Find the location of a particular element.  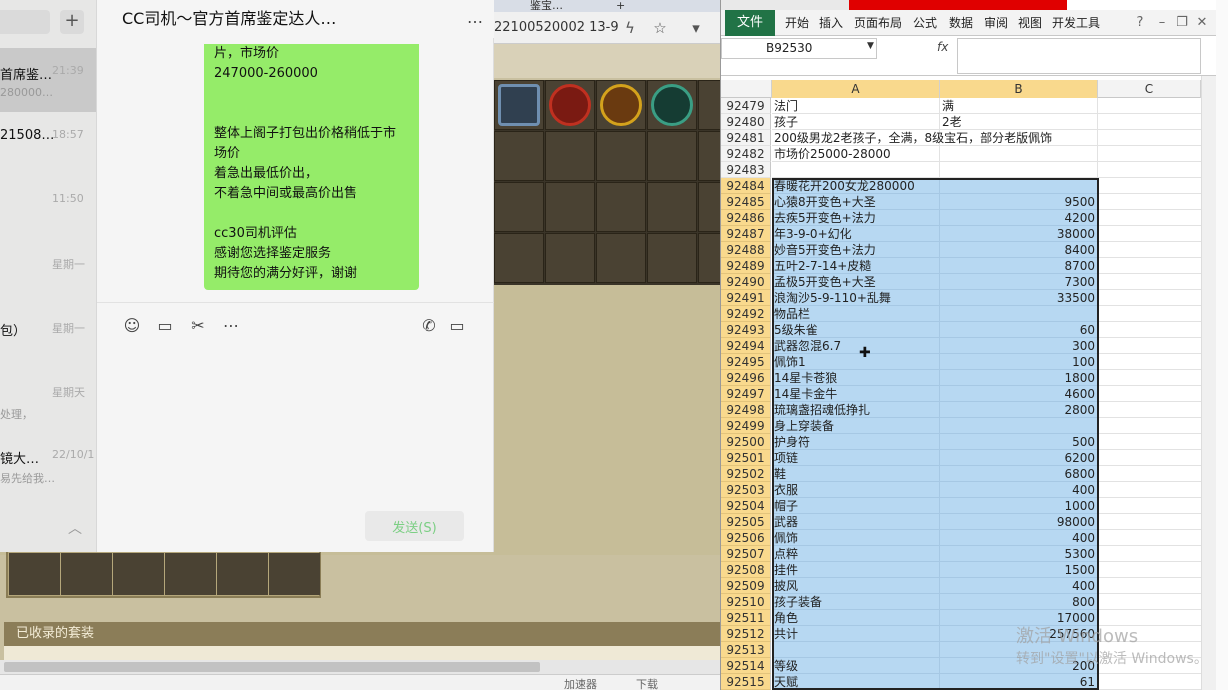

row-number: 92497 is located at coordinates (746, 394).